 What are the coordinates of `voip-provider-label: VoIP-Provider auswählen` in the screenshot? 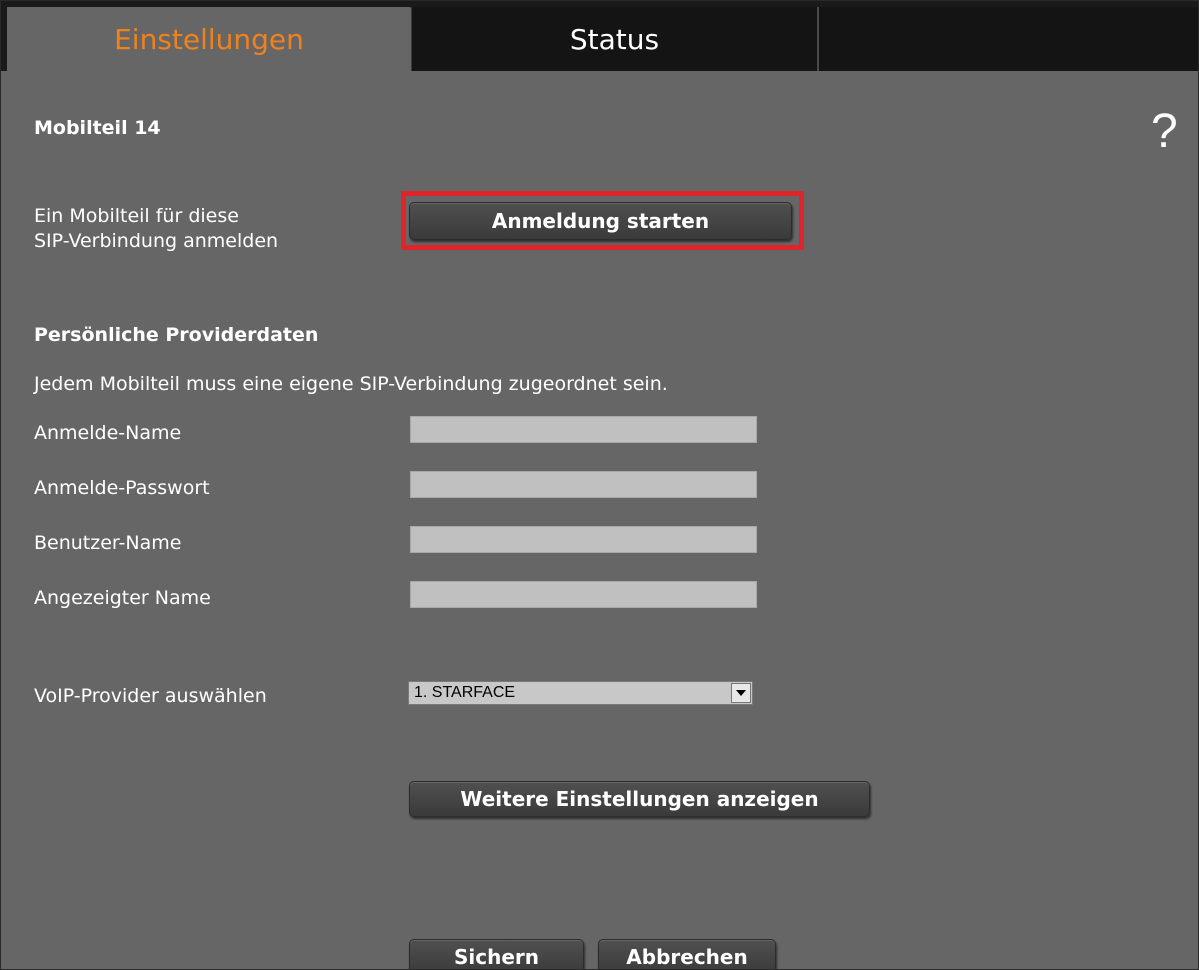 It's located at (150, 696).